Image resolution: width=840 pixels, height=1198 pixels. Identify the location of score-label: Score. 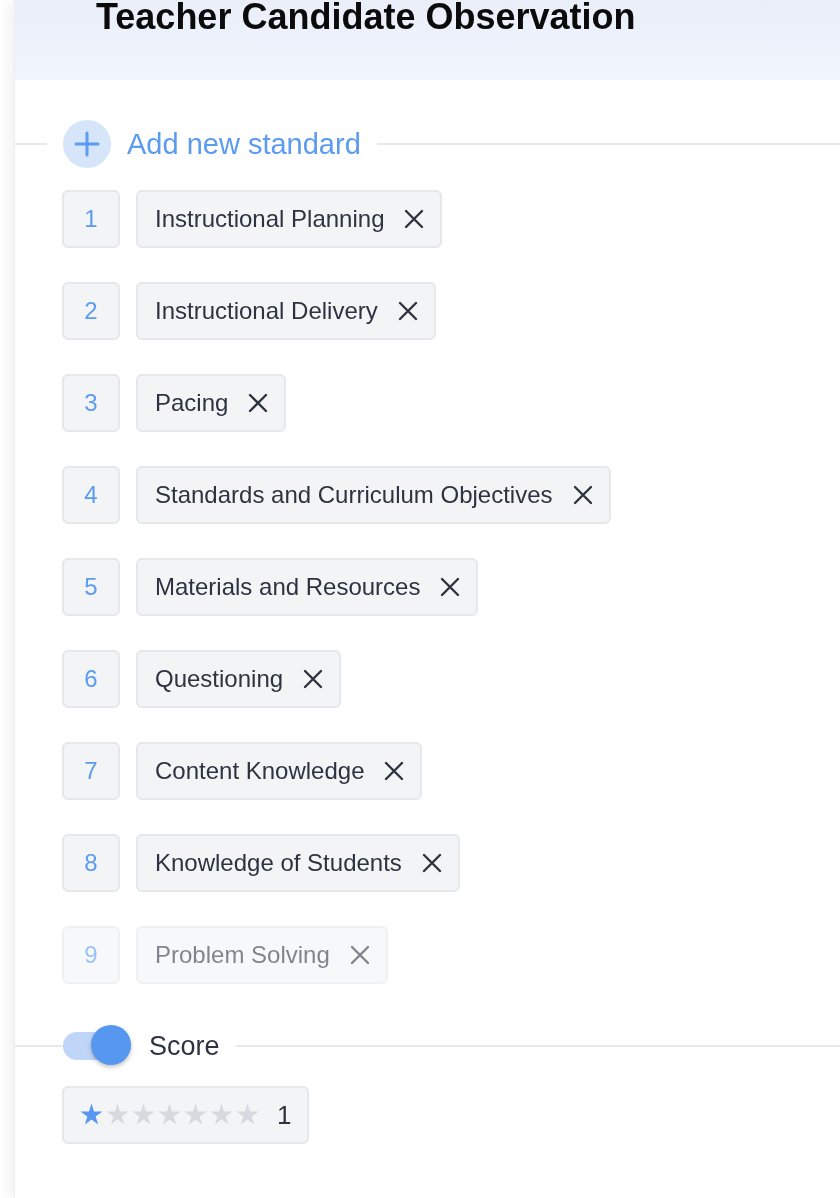
(184, 1046).